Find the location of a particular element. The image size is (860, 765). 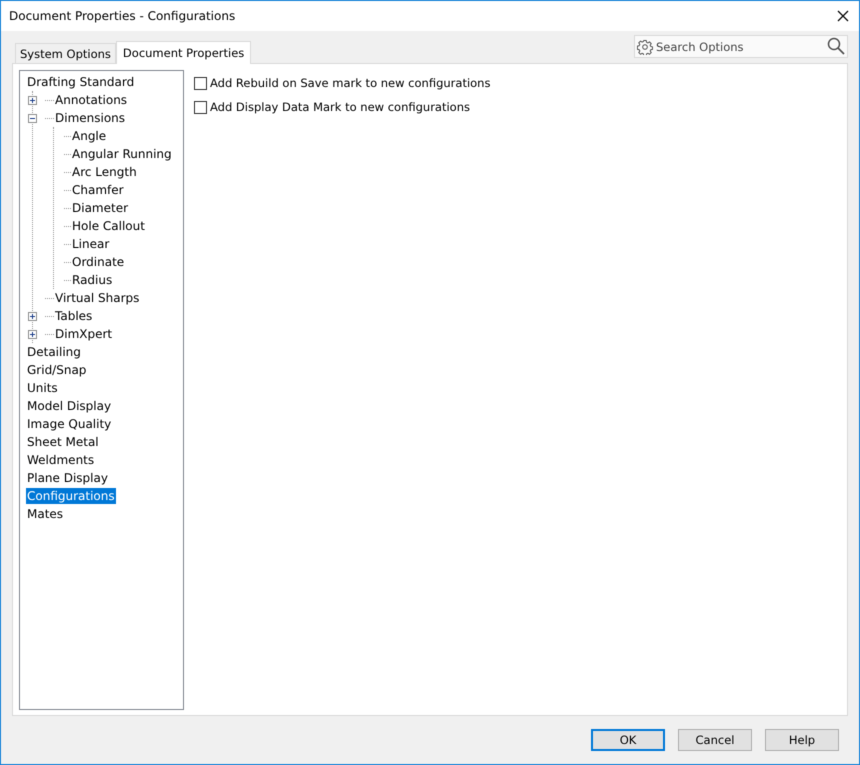

tree-item: Annotations is located at coordinates (91, 100).